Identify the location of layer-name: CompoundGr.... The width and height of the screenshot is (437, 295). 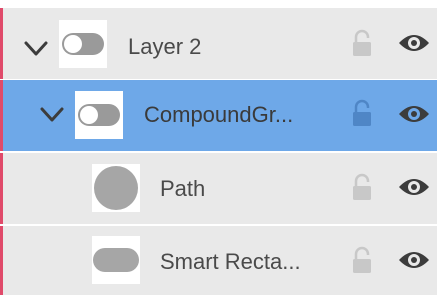
(219, 114).